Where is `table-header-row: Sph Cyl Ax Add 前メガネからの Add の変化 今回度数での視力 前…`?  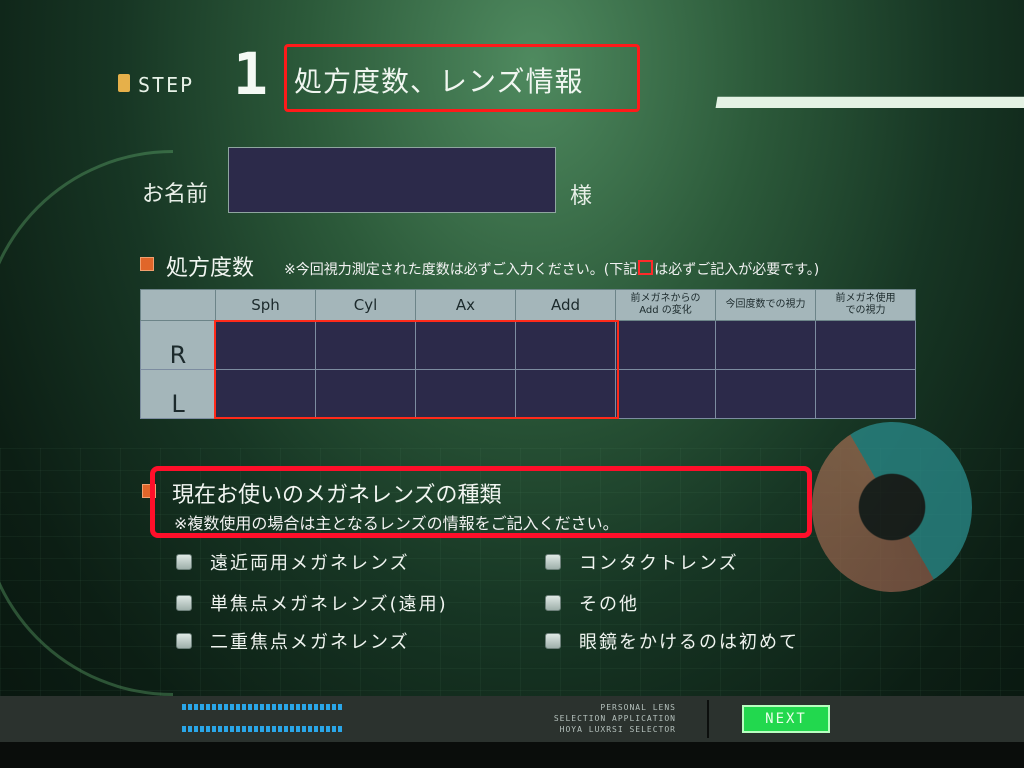
table-header-row: Sph Cyl Ax Add 前メガネからの Add の変化 今回度数での視力 前… is located at coordinates (528, 305).